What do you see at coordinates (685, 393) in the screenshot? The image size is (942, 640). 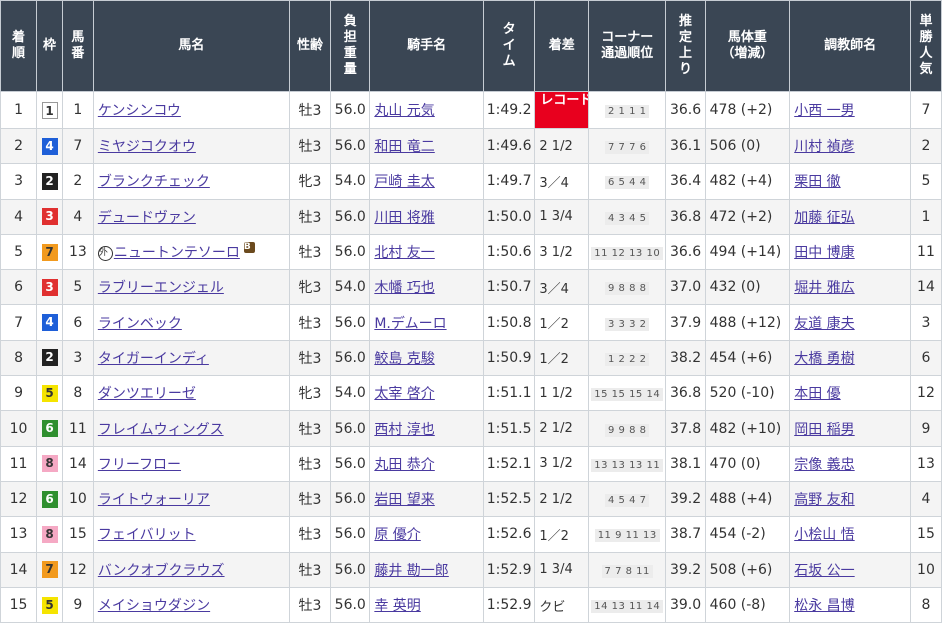 I see `last3f-cell-text: 36.8` at bounding box center [685, 393].